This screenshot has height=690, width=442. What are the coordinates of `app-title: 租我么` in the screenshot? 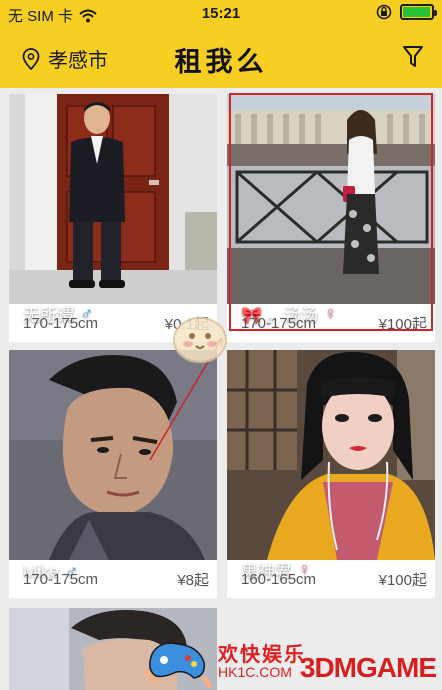 It's located at (221, 62).